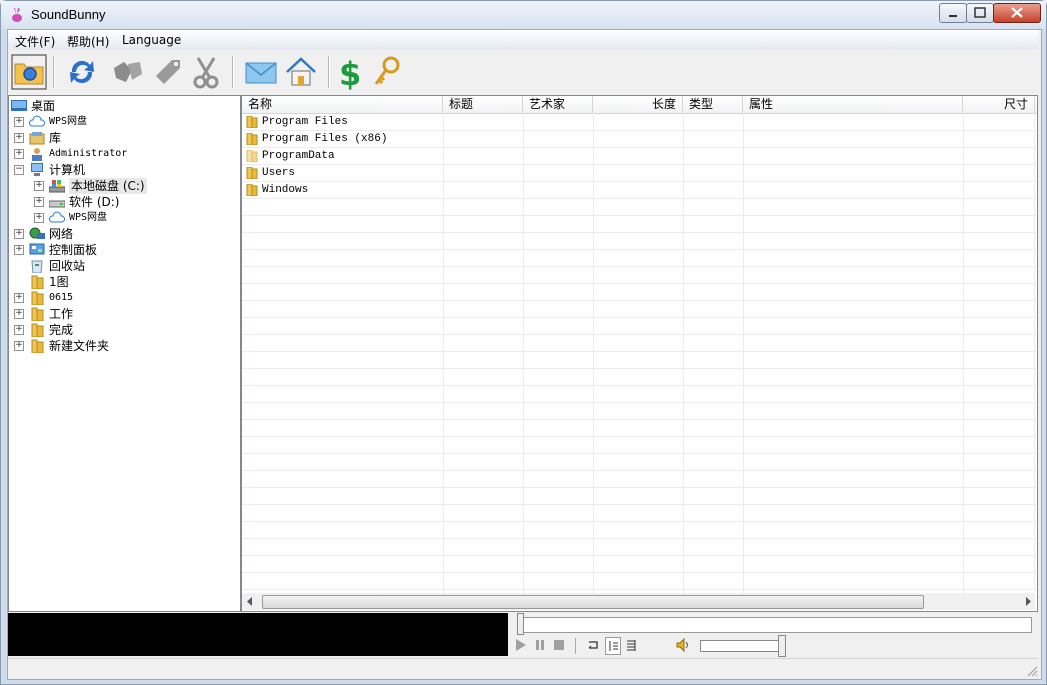 This screenshot has height=685, width=1047. What do you see at coordinates (520, 624) in the screenshot?
I see `seek-thumb` at bounding box center [520, 624].